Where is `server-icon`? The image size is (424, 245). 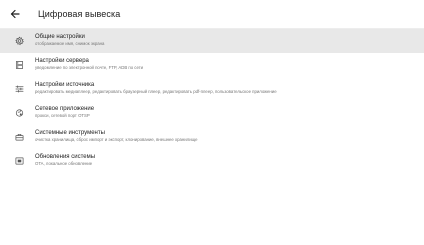 server-icon is located at coordinates (19, 65).